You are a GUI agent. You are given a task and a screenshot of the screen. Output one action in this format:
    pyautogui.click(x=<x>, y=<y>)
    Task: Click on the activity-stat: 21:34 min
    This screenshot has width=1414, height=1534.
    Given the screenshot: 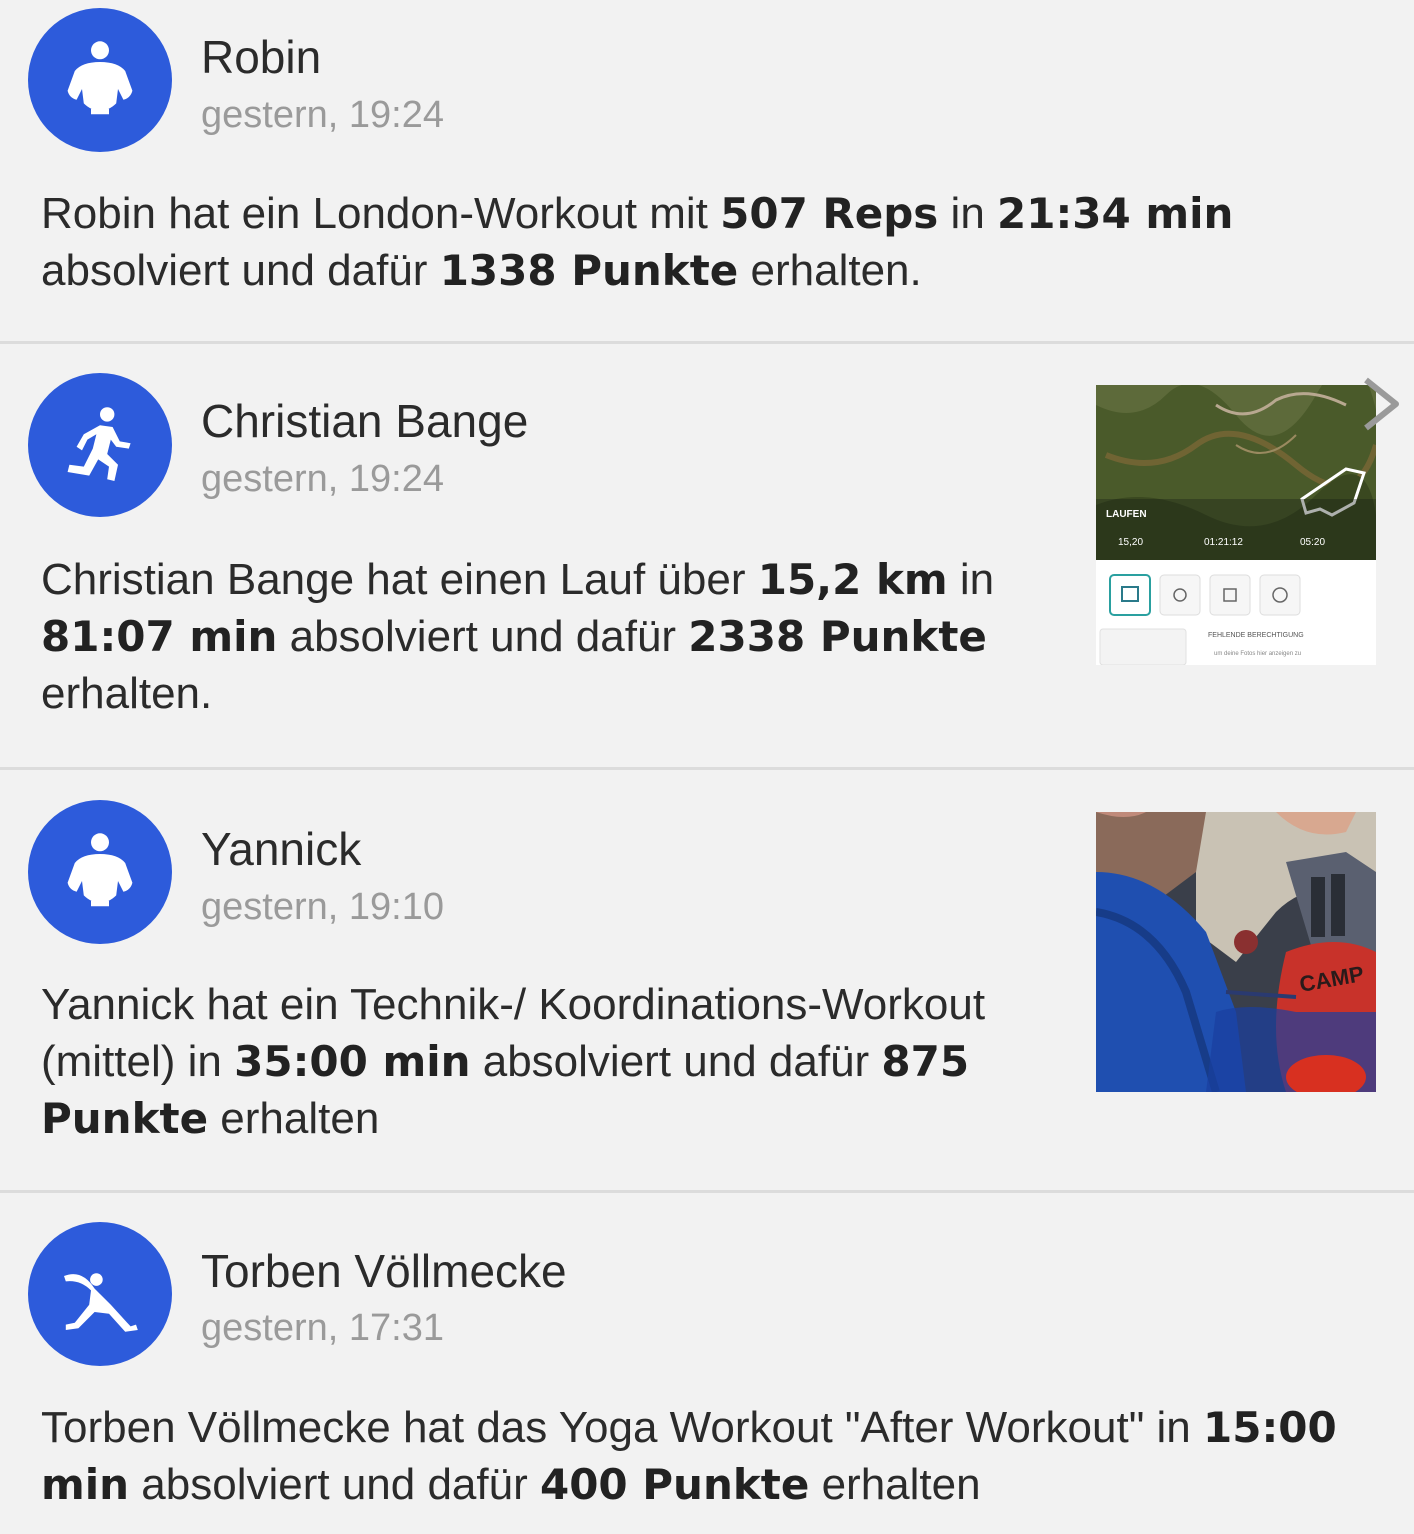 What is the action you would take?
    pyautogui.click(x=1115, y=213)
    